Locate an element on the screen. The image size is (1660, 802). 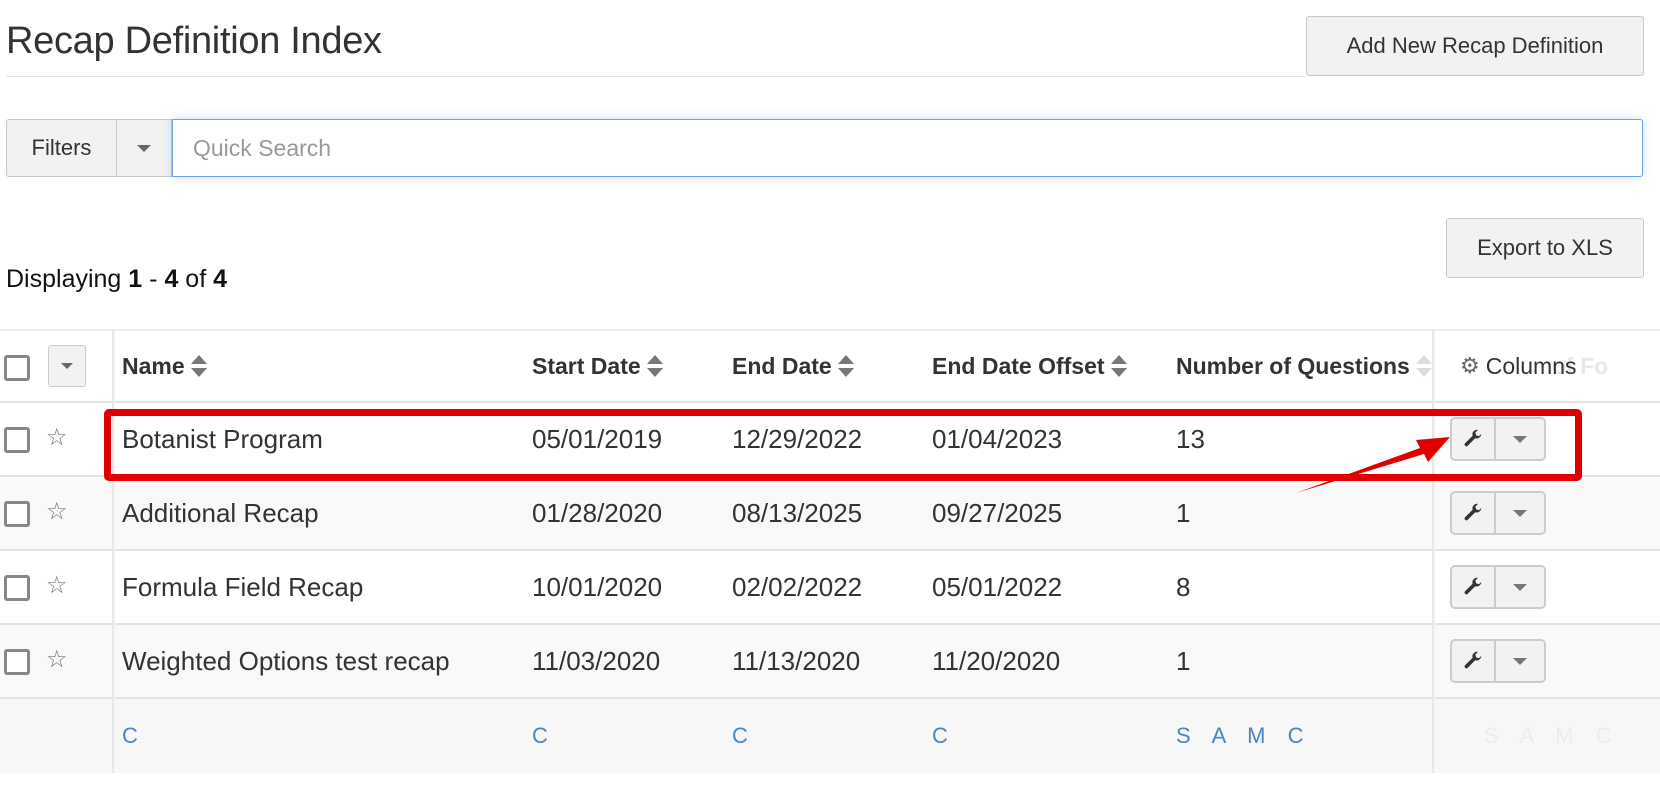
footer-end-date-link: C is located at coordinates (744, 736).